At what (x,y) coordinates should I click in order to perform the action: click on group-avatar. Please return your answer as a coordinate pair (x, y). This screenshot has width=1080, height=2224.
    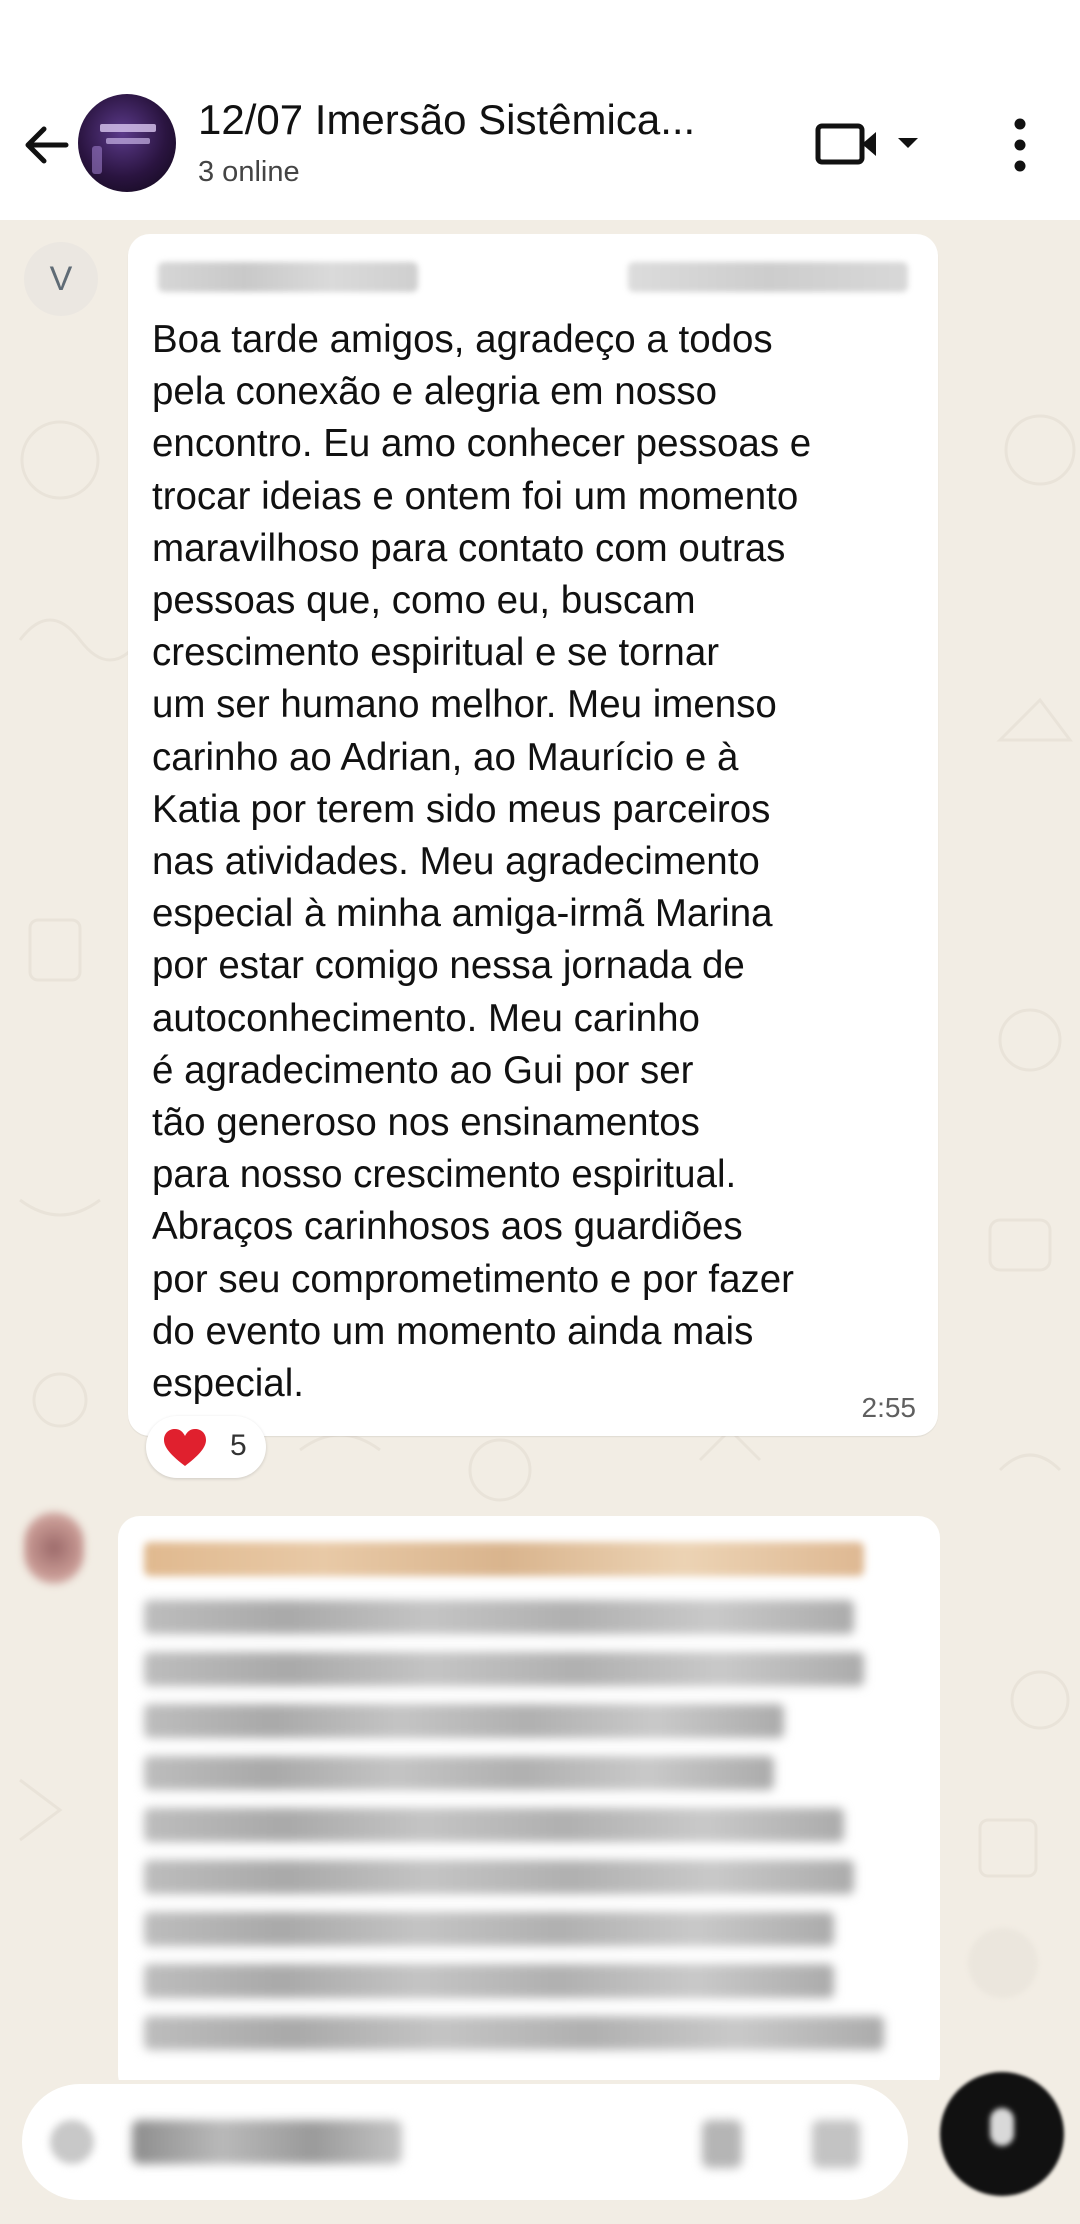
    Looking at the image, I should click on (127, 143).